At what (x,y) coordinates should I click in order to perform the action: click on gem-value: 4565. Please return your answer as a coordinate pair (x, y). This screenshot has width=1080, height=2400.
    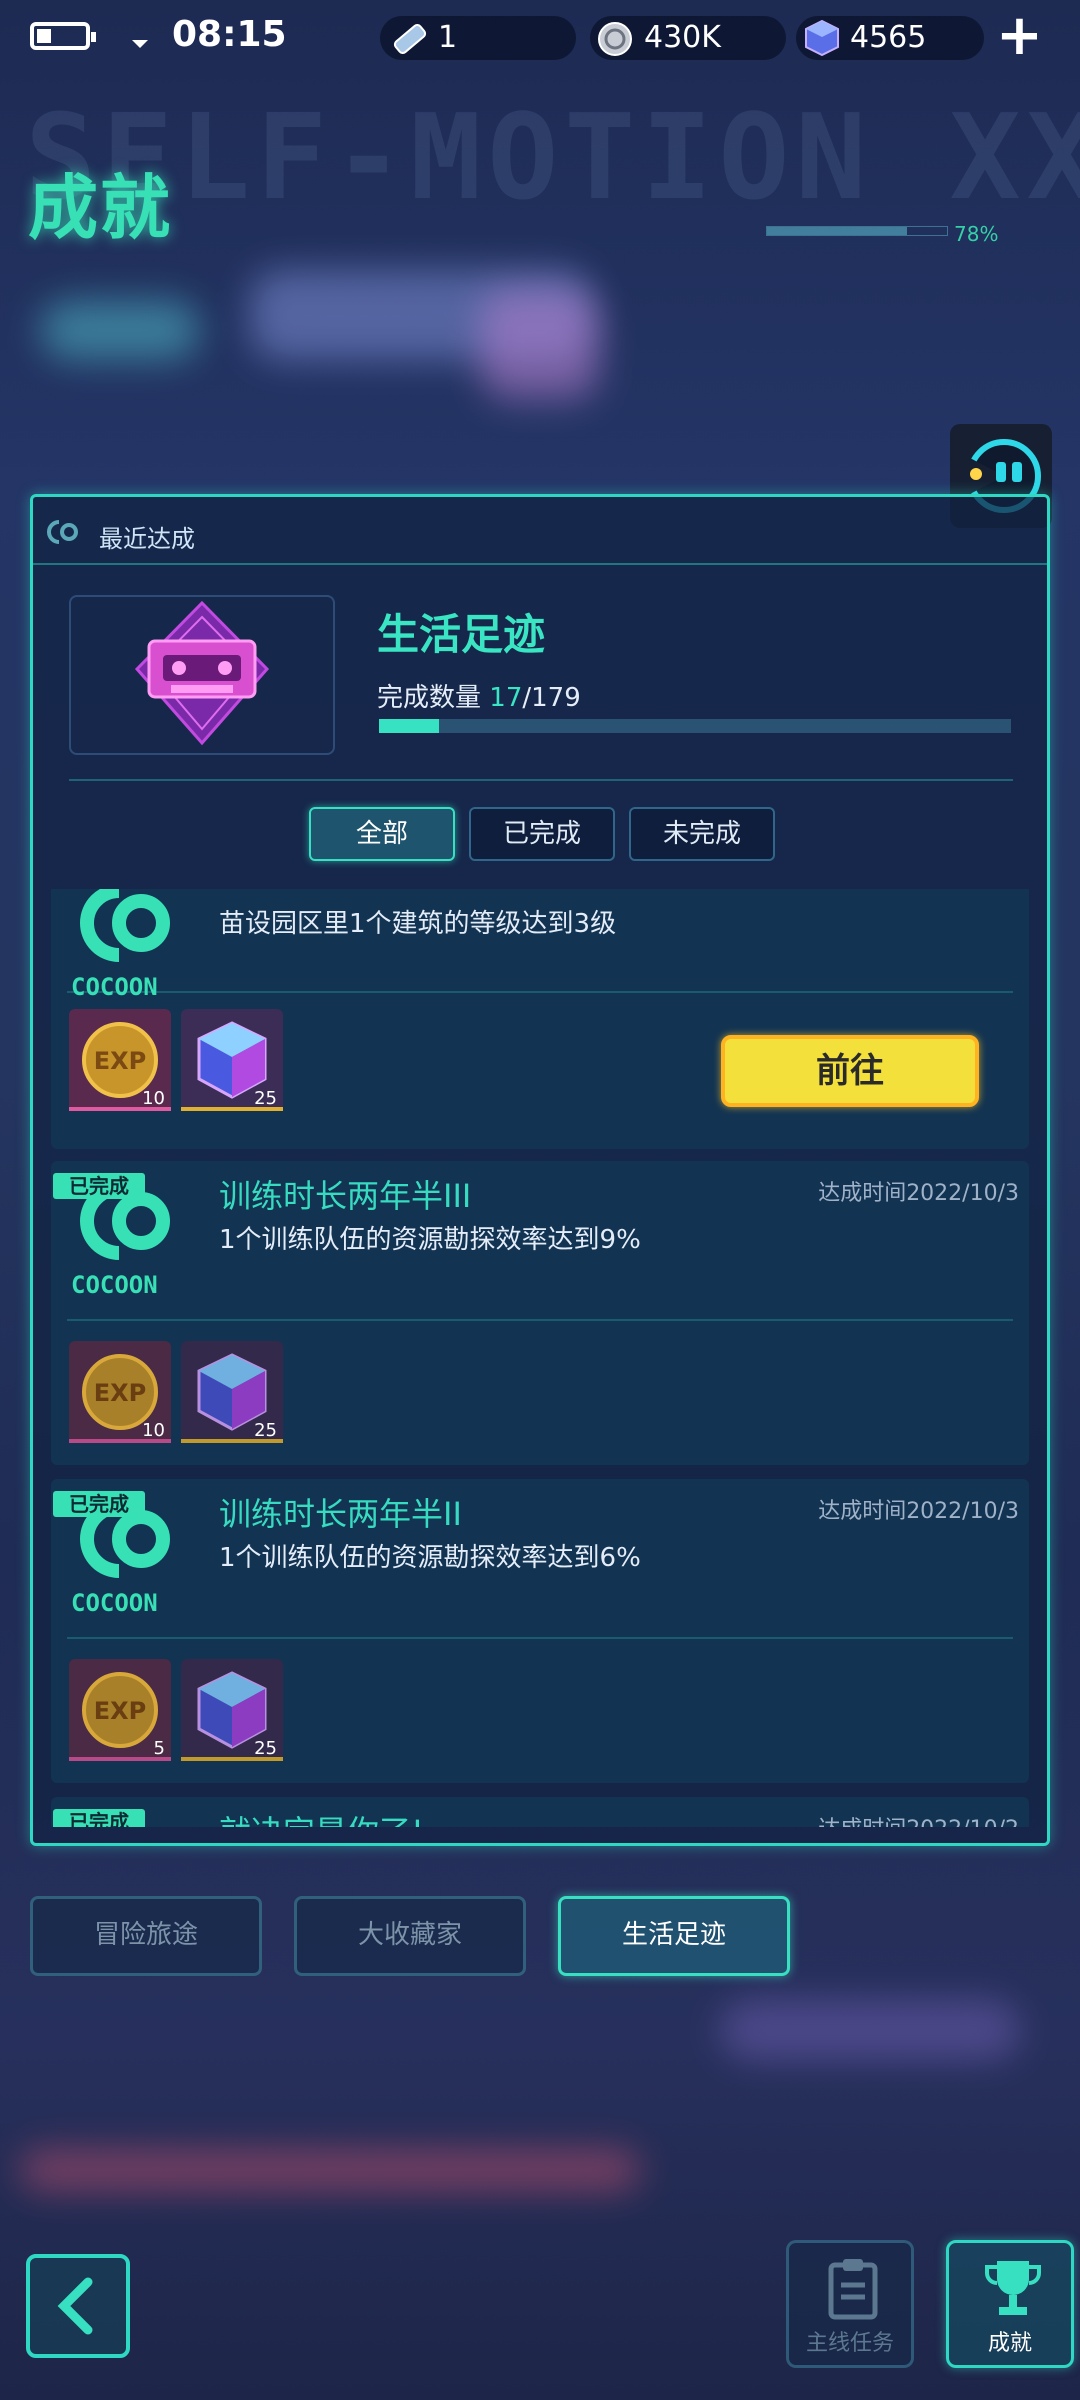
    Looking at the image, I should click on (888, 37).